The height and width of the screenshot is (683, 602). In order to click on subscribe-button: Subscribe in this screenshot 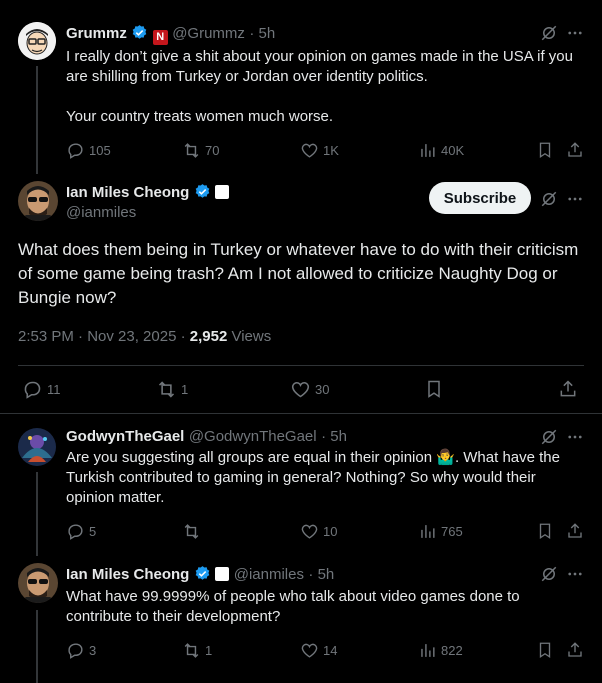, I will do `click(480, 198)`.